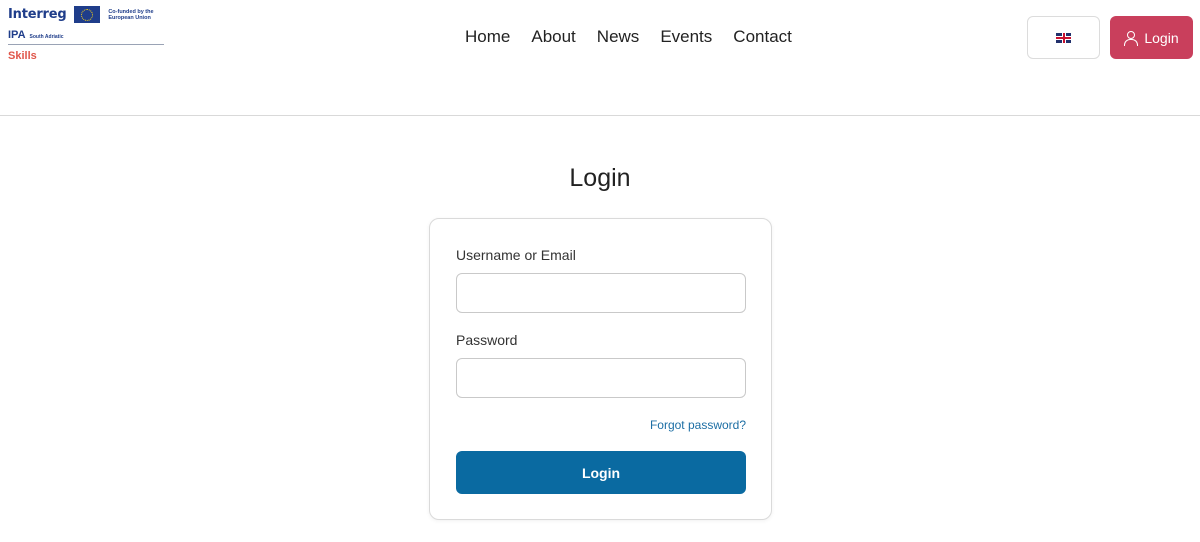  I want to click on nav-home: Home, so click(487, 37).